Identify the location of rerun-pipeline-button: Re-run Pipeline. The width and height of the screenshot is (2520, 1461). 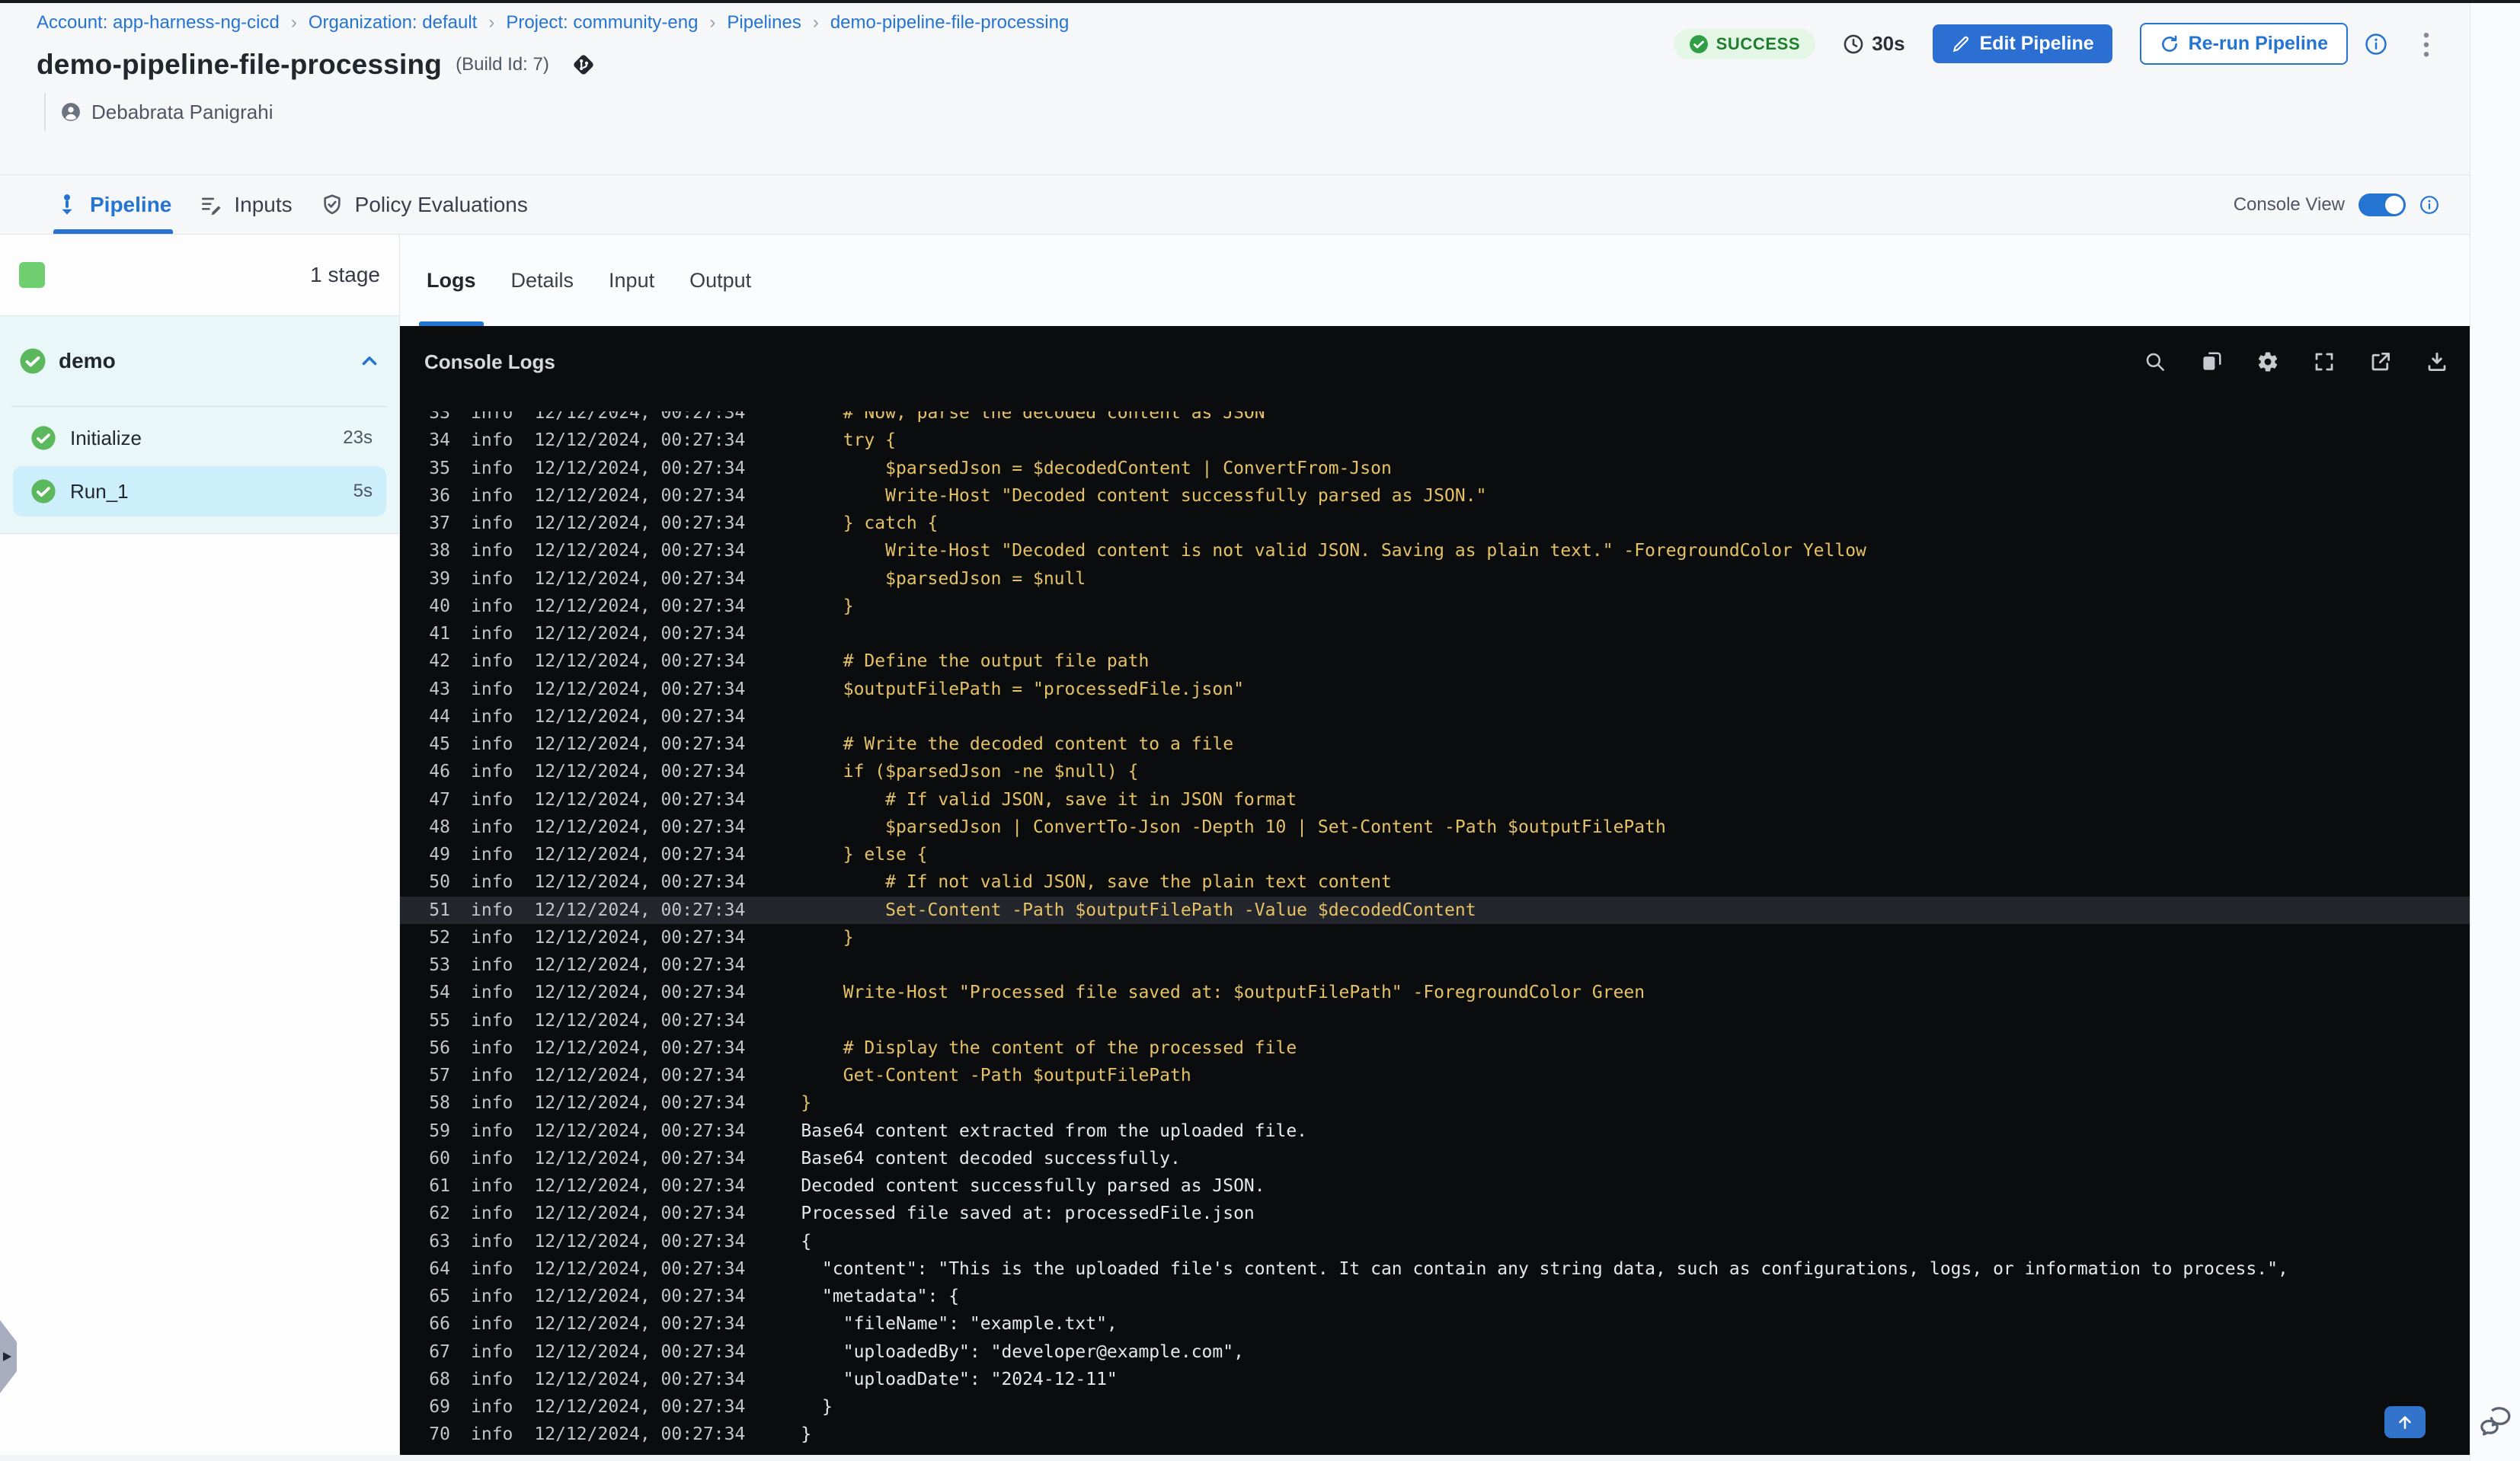
(2243, 44).